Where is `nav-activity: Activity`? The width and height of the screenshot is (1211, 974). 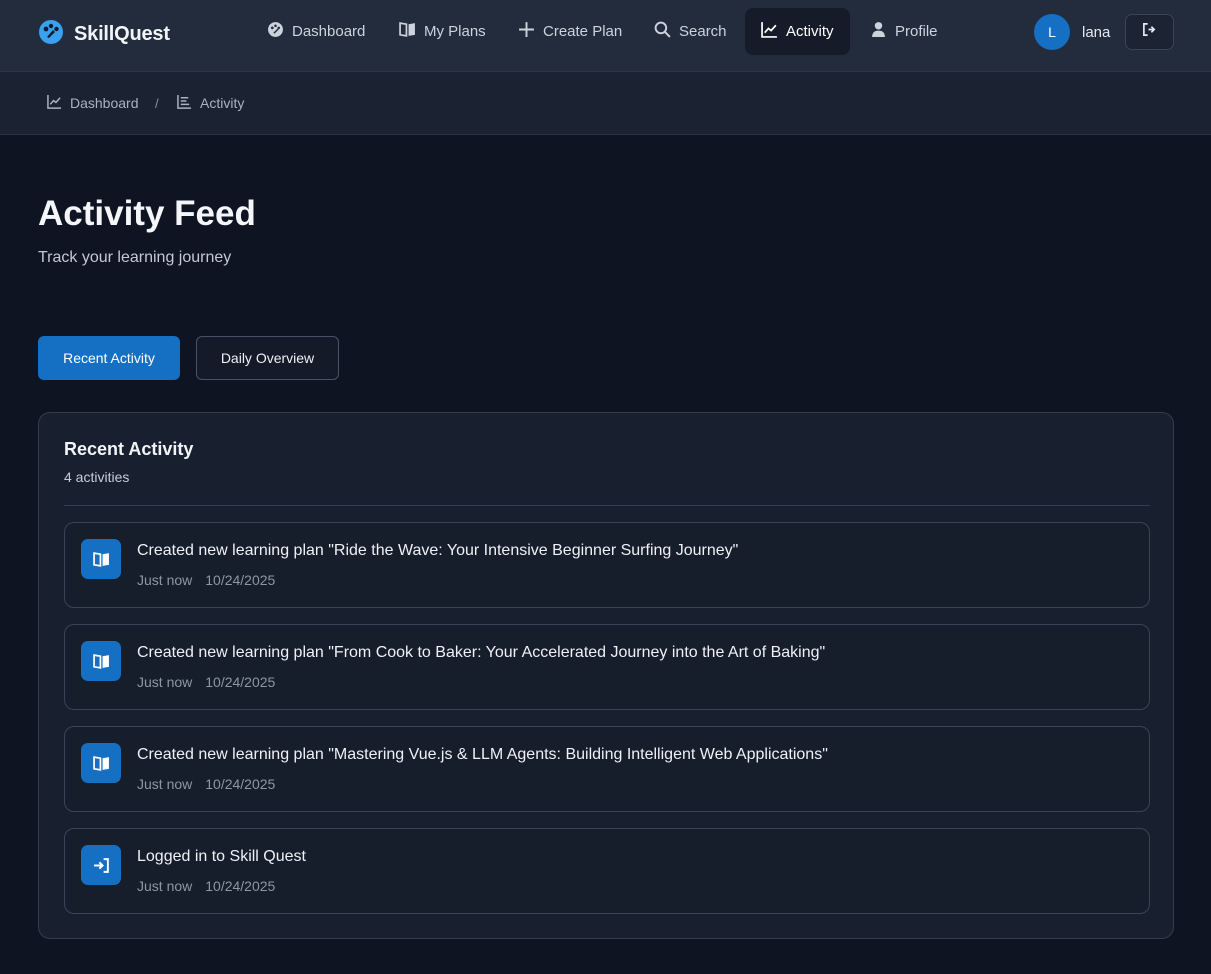 nav-activity: Activity is located at coordinates (797, 31).